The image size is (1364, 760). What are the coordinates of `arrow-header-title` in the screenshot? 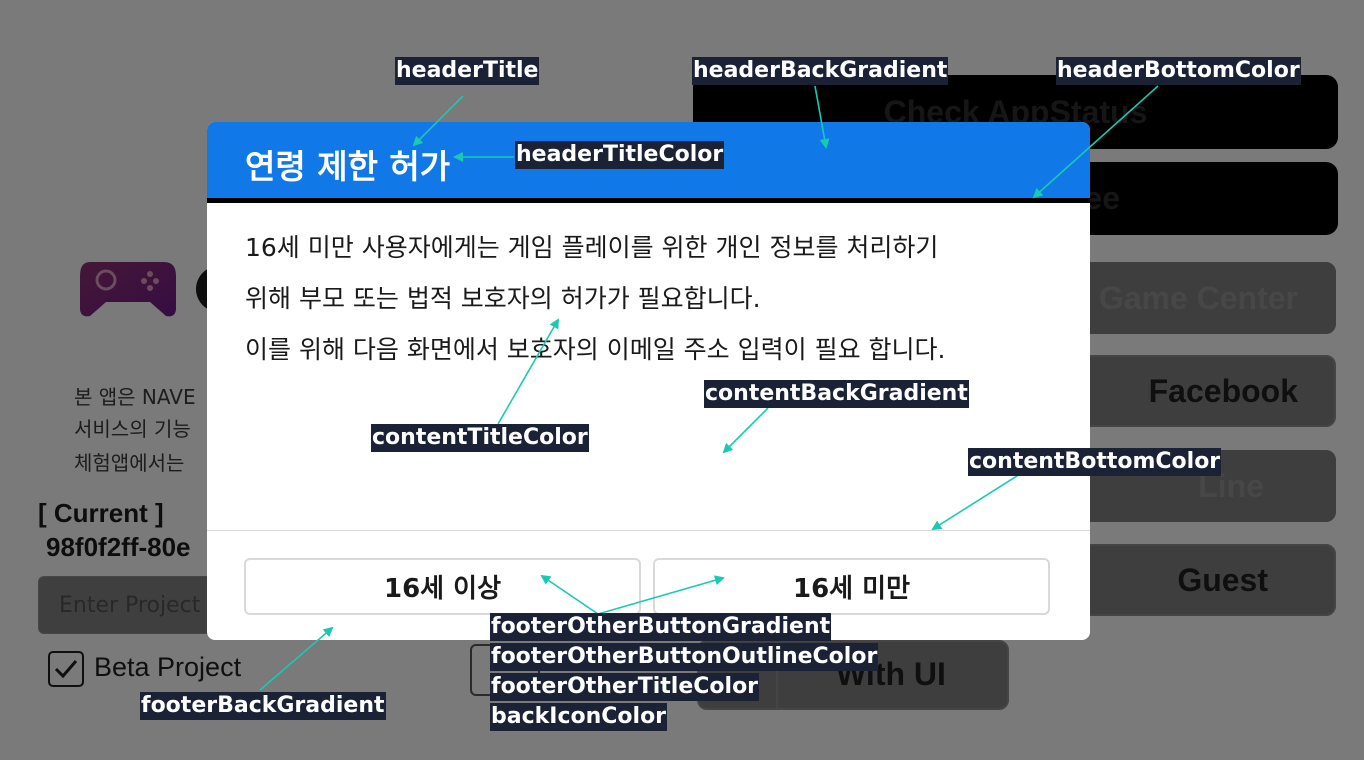 It's located at (438, 121).